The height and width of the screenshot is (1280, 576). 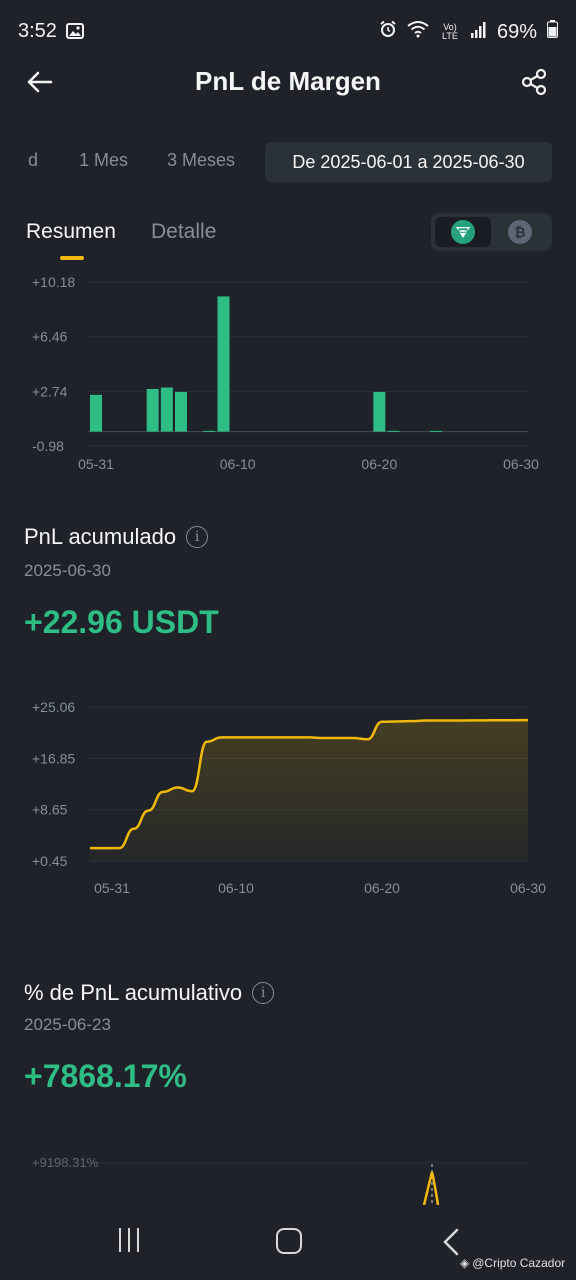 What do you see at coordinates (431, 1188) in the screenshot?
I see `cumulative-pct-line` at bounding box center [431, 1188].